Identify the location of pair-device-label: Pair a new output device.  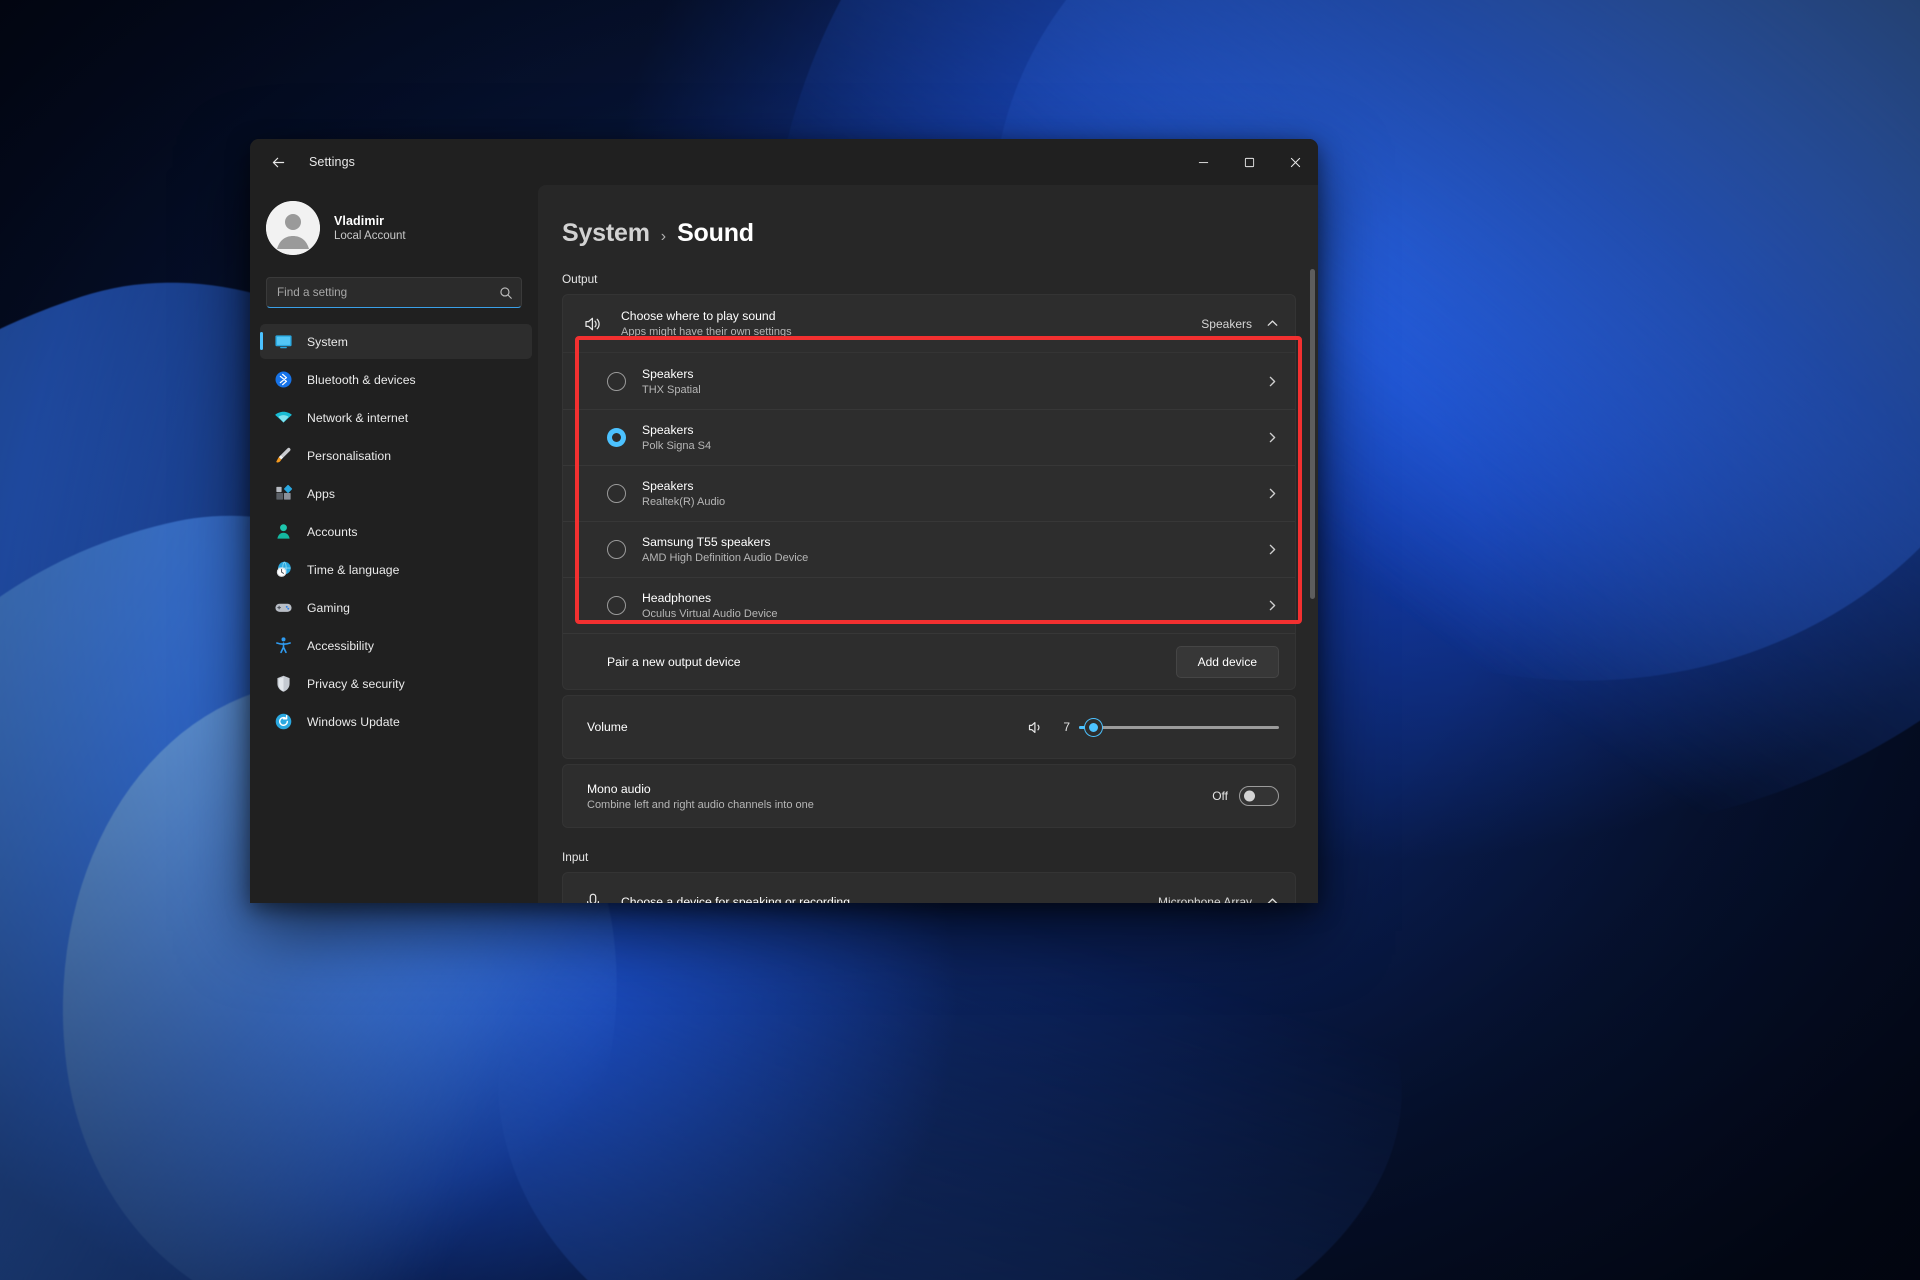
(674, 661).